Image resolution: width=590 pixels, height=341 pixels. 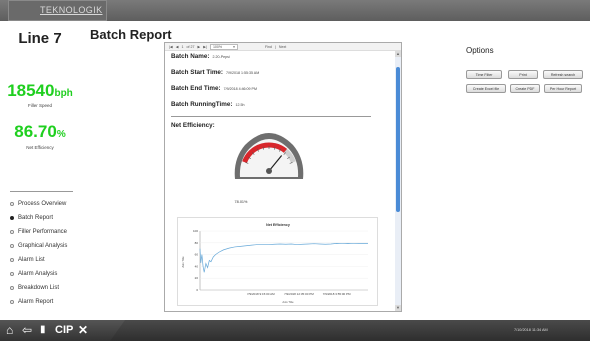 I want to click on nav-item-label: Alarm Analysis, so click(x=38, y=274).